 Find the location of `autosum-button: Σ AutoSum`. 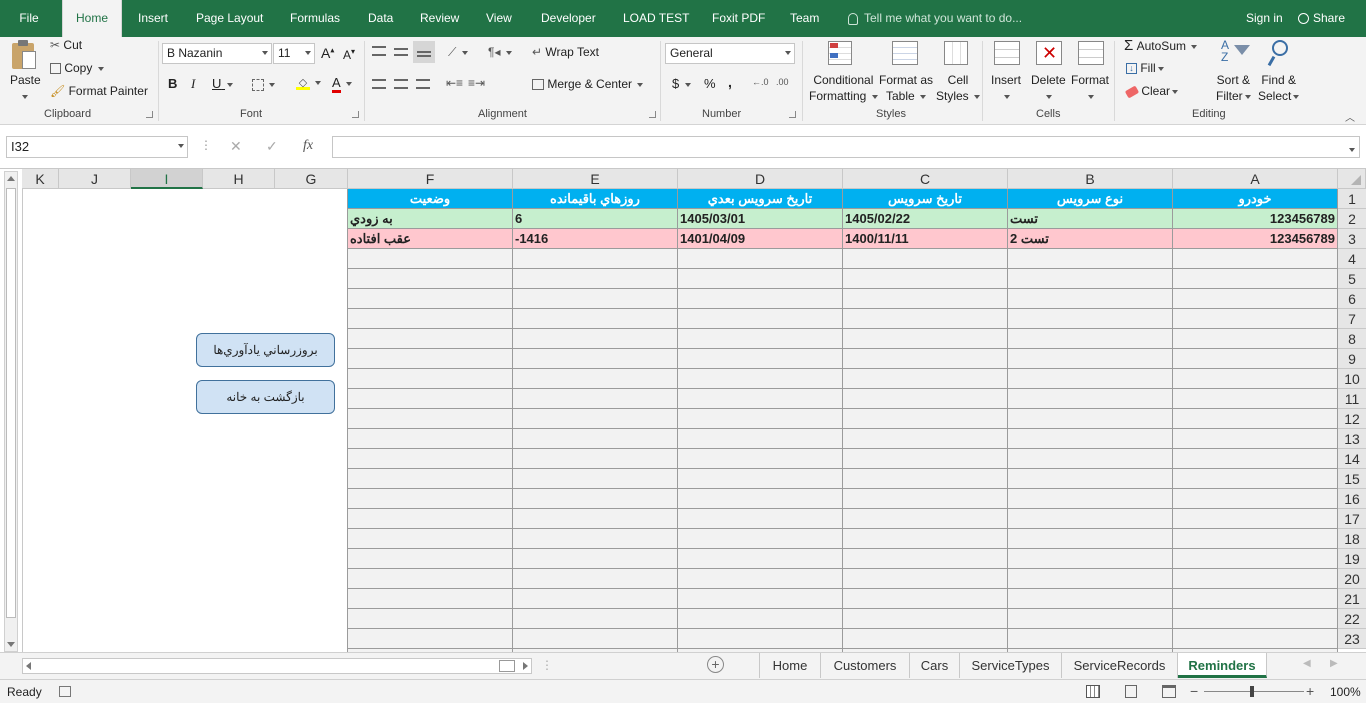

autosum-button: Σ AutoSum is located at coordinates (1161, 45).